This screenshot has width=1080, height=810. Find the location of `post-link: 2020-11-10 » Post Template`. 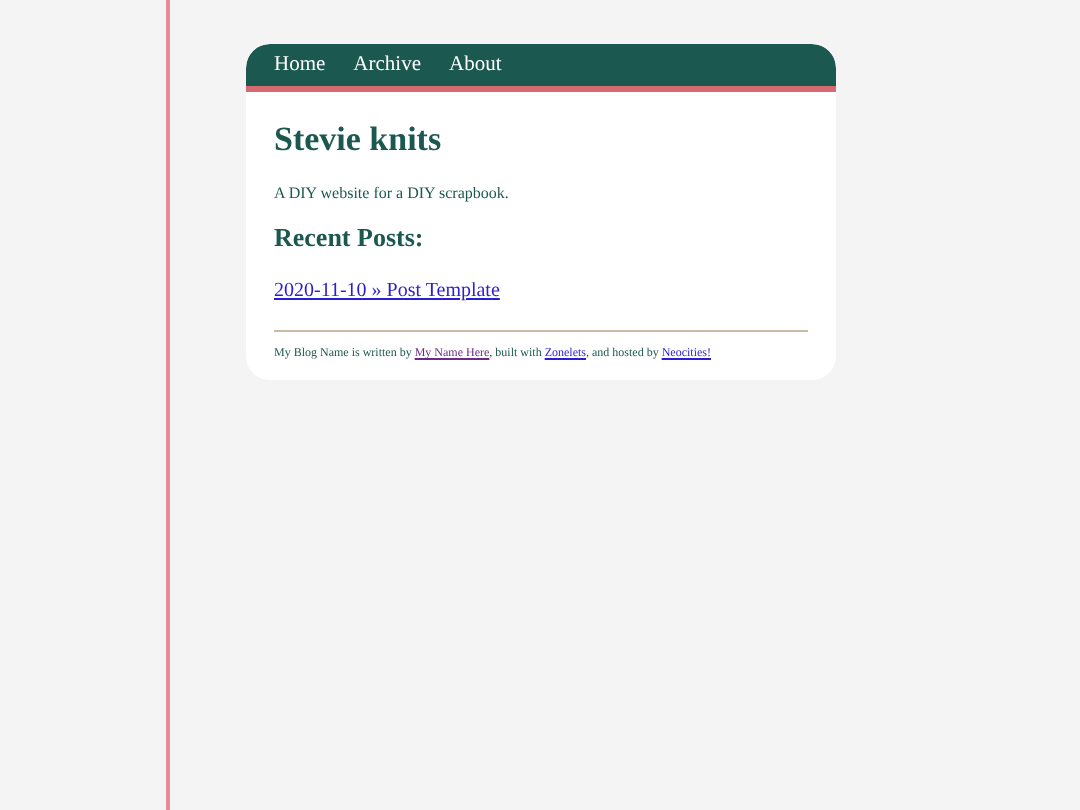

post-link: 2020-11-10 » Post Template is located at coordinates (387, 291).